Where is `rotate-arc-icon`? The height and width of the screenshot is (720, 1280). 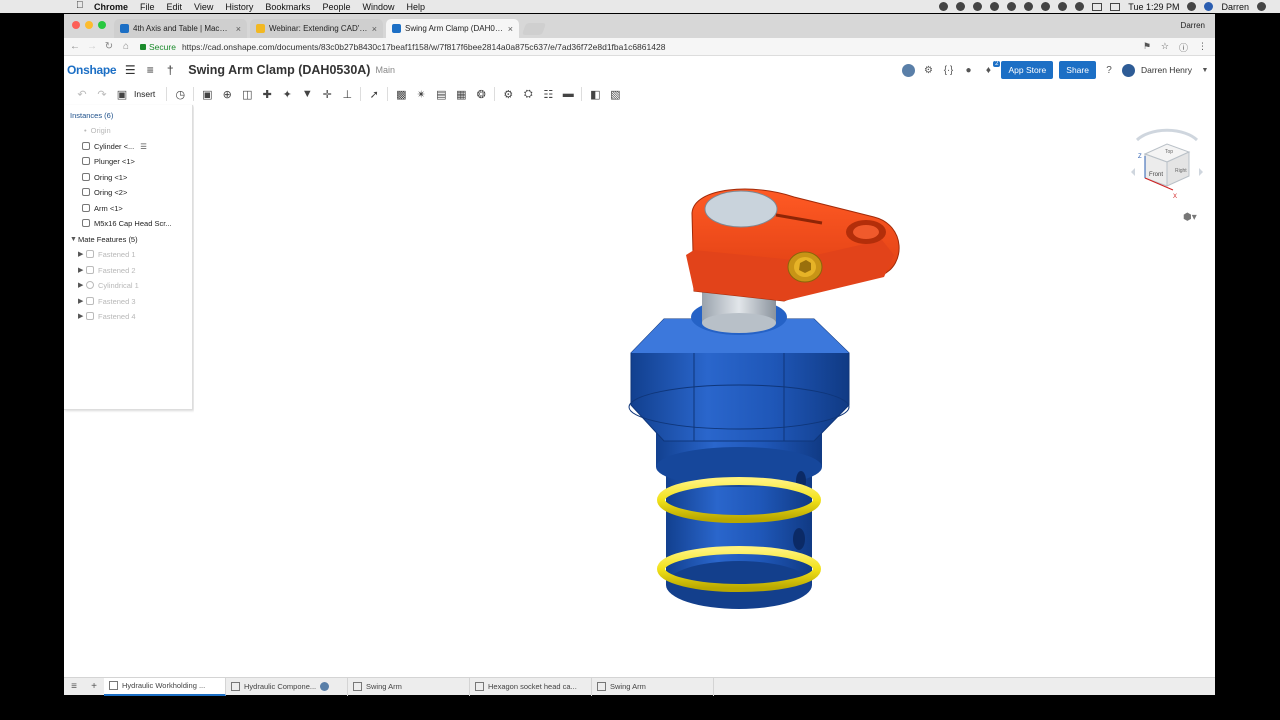
rotate-arc-icon is located at coordinates (1167, 135).